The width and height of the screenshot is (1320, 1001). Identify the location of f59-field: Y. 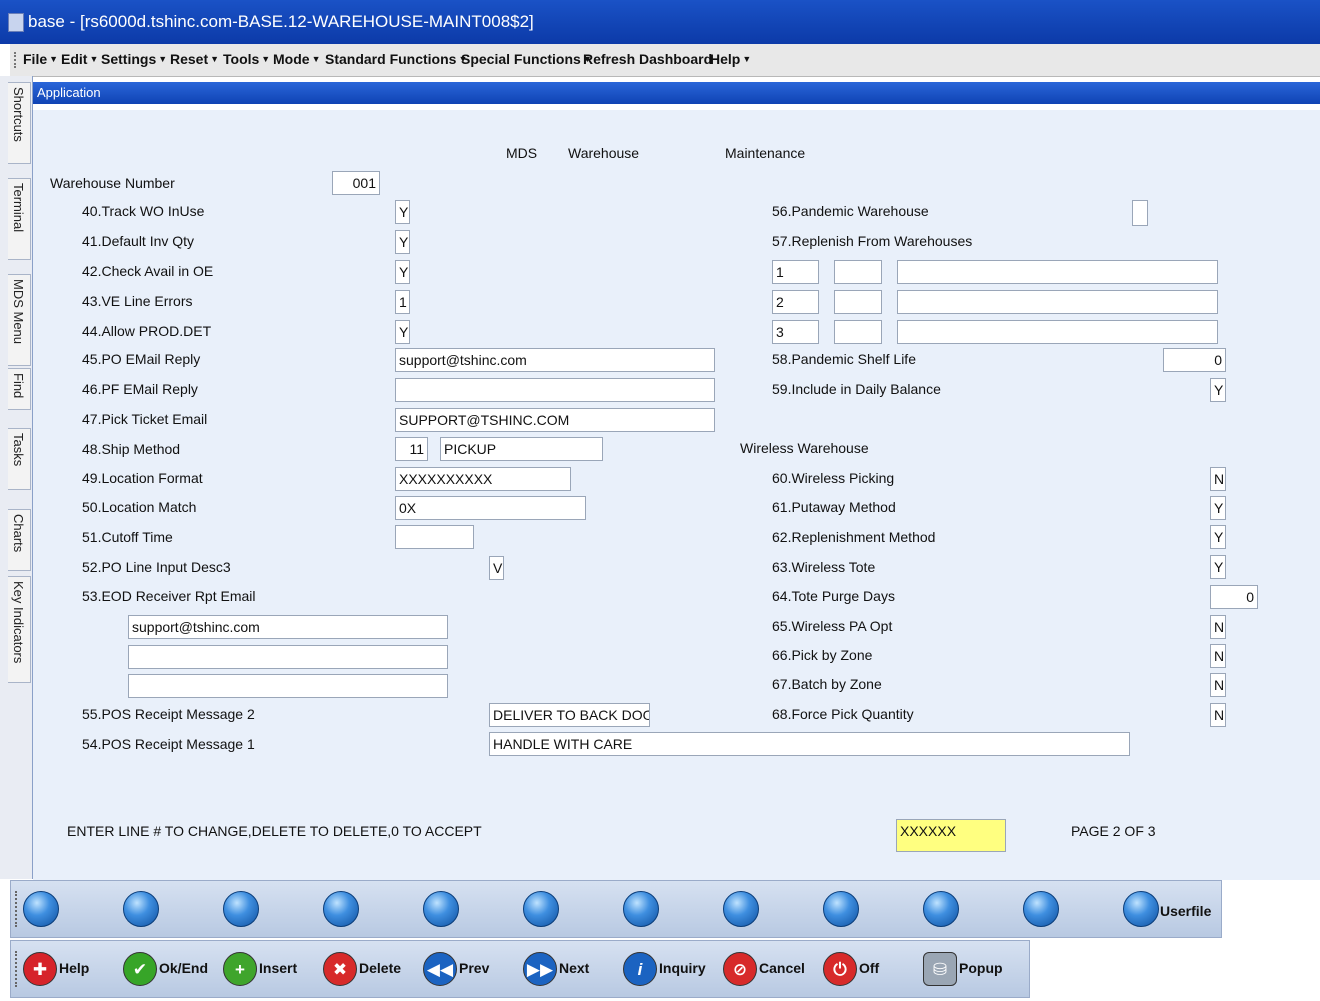
(1218, 390).